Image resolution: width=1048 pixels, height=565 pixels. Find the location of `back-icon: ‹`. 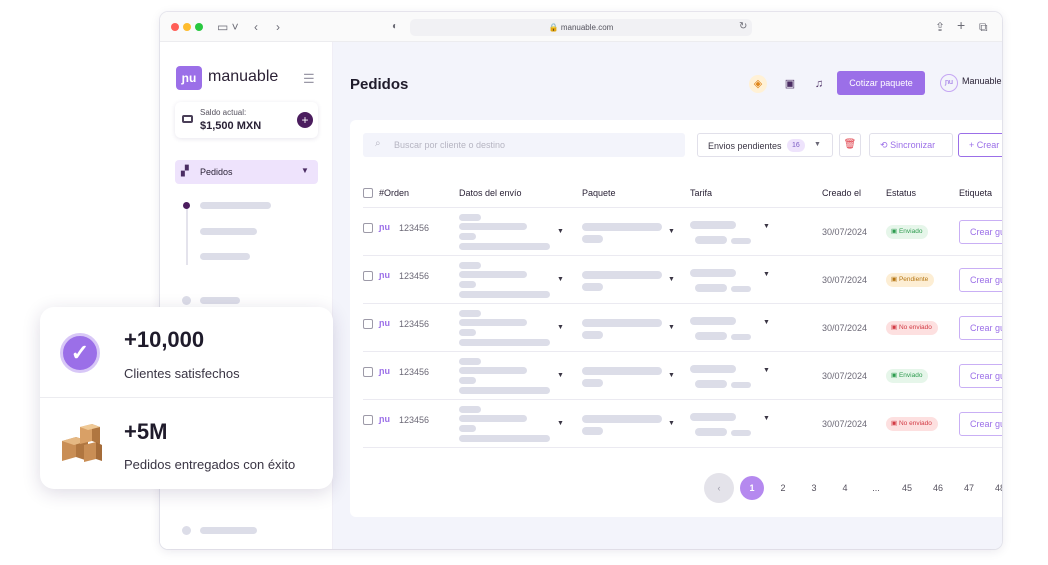

back-icon: ‹ is located at coordinates (256, 27).